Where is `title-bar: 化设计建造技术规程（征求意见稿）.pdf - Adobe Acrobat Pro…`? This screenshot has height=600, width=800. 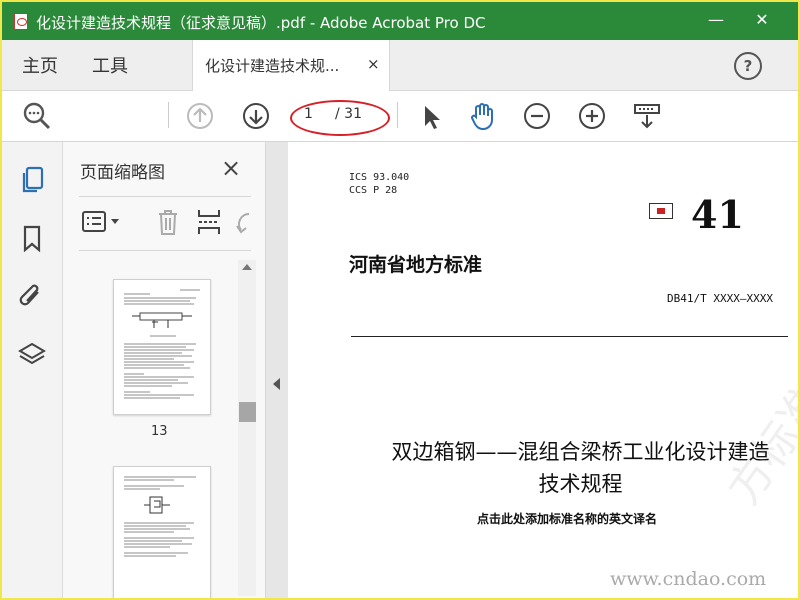
title-bar: 化设计建造技术规程（征求意见稿）.pdf - Adobe Acrobat Pro… is located at coordinates (400, 21).